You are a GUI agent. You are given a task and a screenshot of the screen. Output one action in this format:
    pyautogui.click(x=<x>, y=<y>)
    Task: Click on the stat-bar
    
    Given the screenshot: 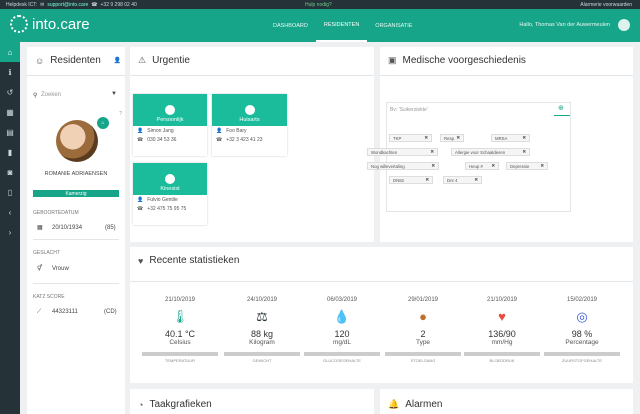 What is the action you would take?
    pyautogui.click(x=262, y=354)
    